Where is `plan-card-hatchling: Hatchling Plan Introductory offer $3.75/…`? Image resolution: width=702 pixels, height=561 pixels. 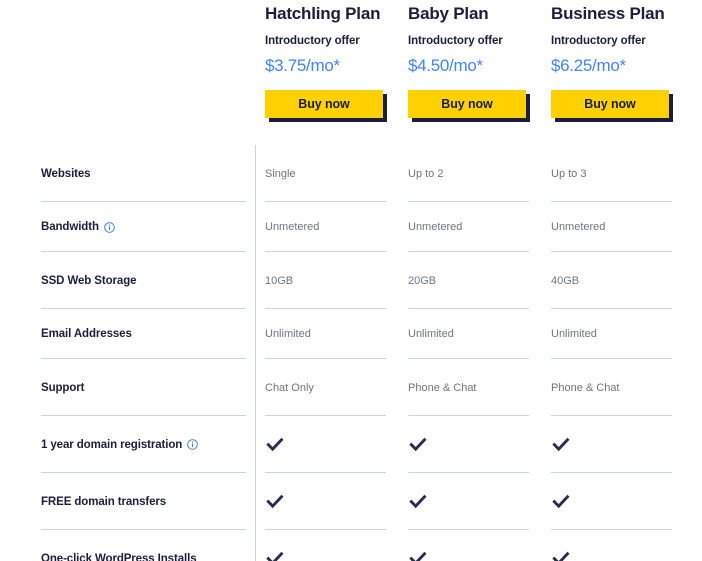 plan-card-hatchling: Hatchling Plan Introductory offer $3.75/… is located at coordinates (337, 61).